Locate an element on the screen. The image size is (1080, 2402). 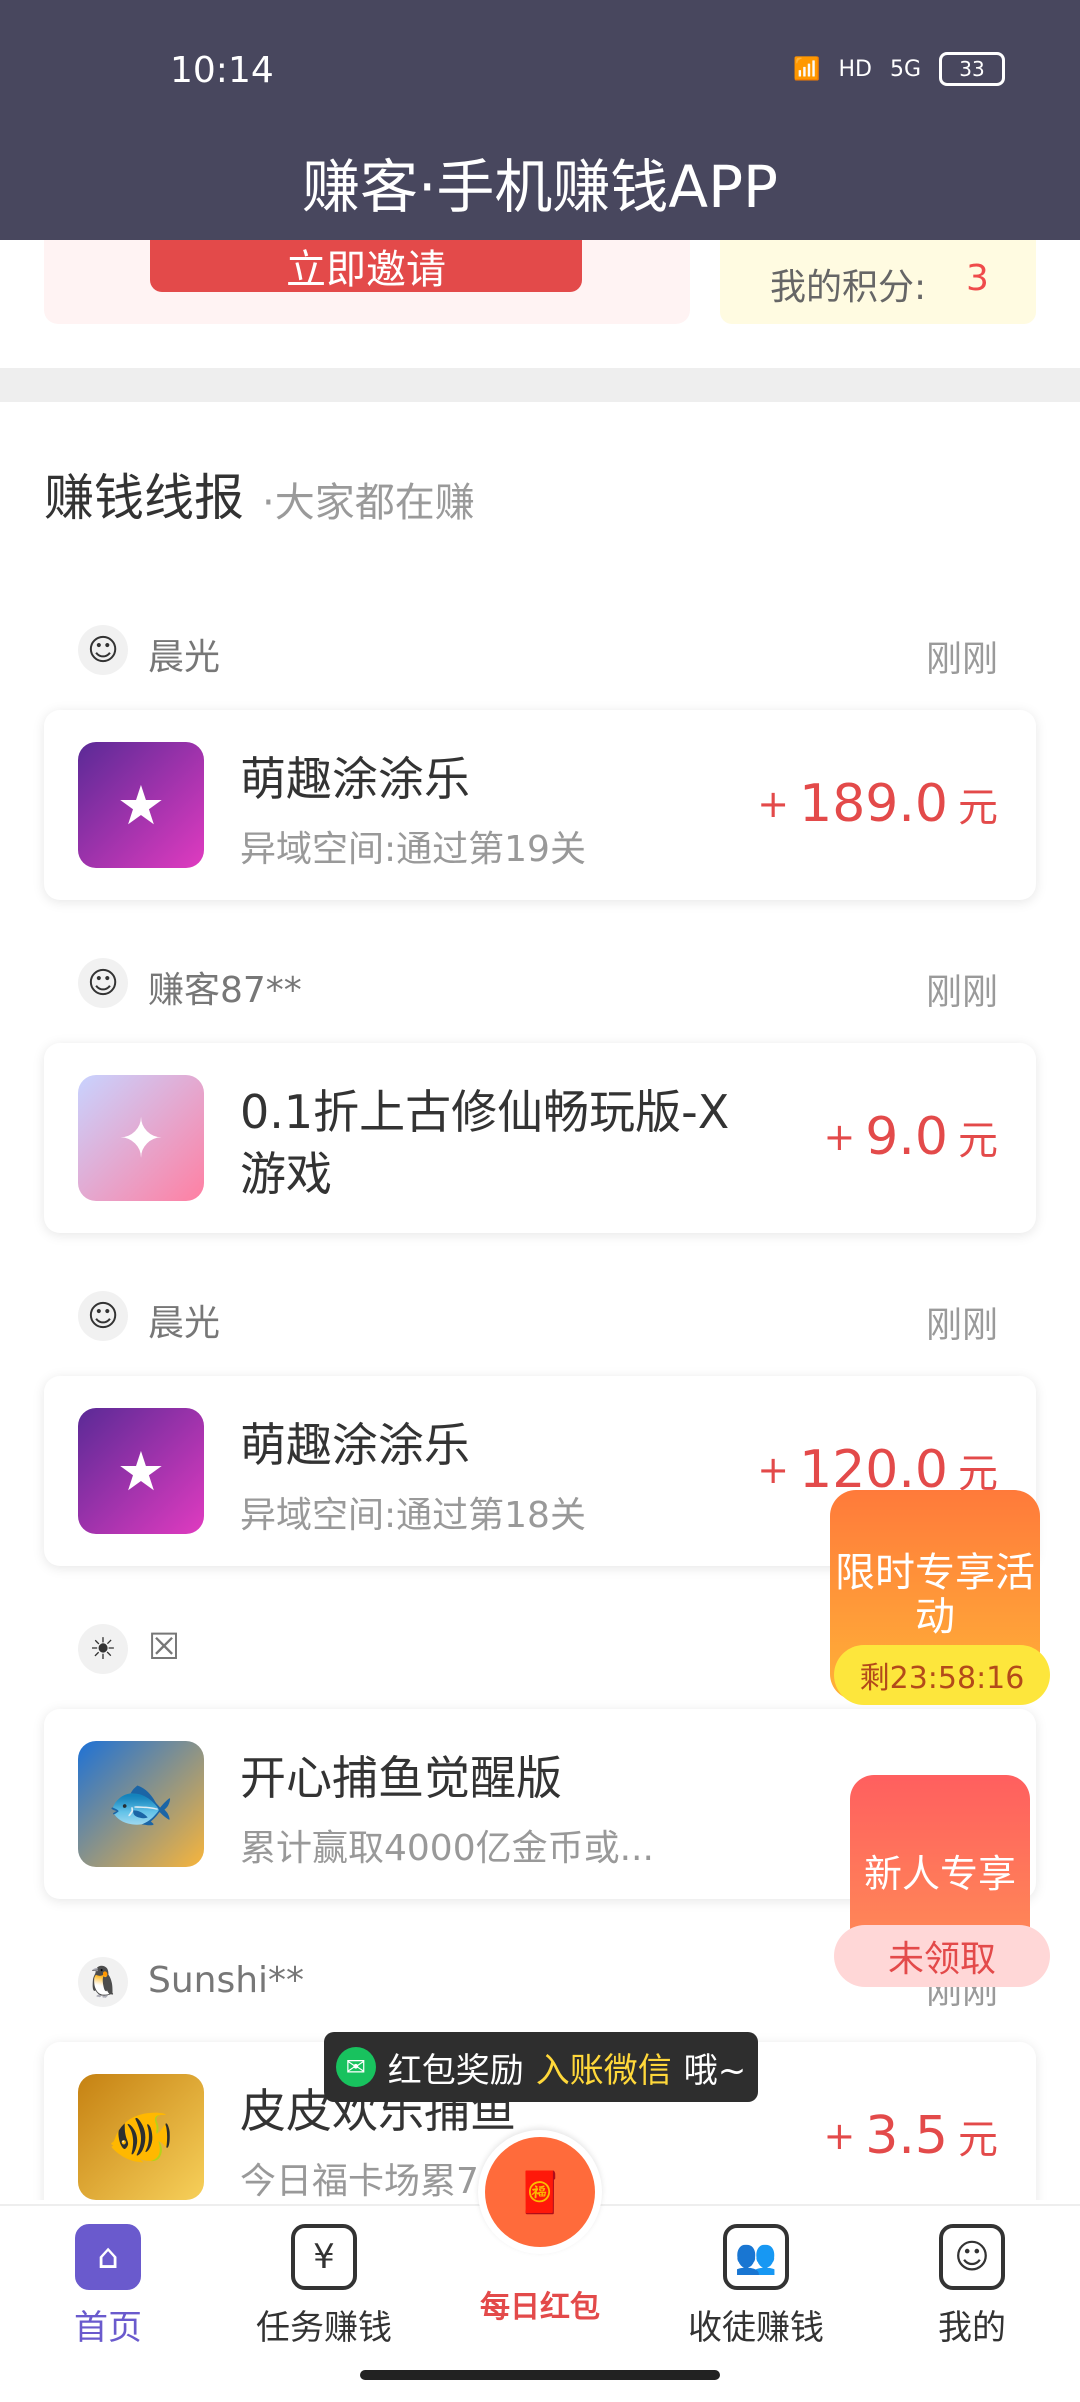
nav-mine: ☺ 我的 is located at coordinates (972, 2299).